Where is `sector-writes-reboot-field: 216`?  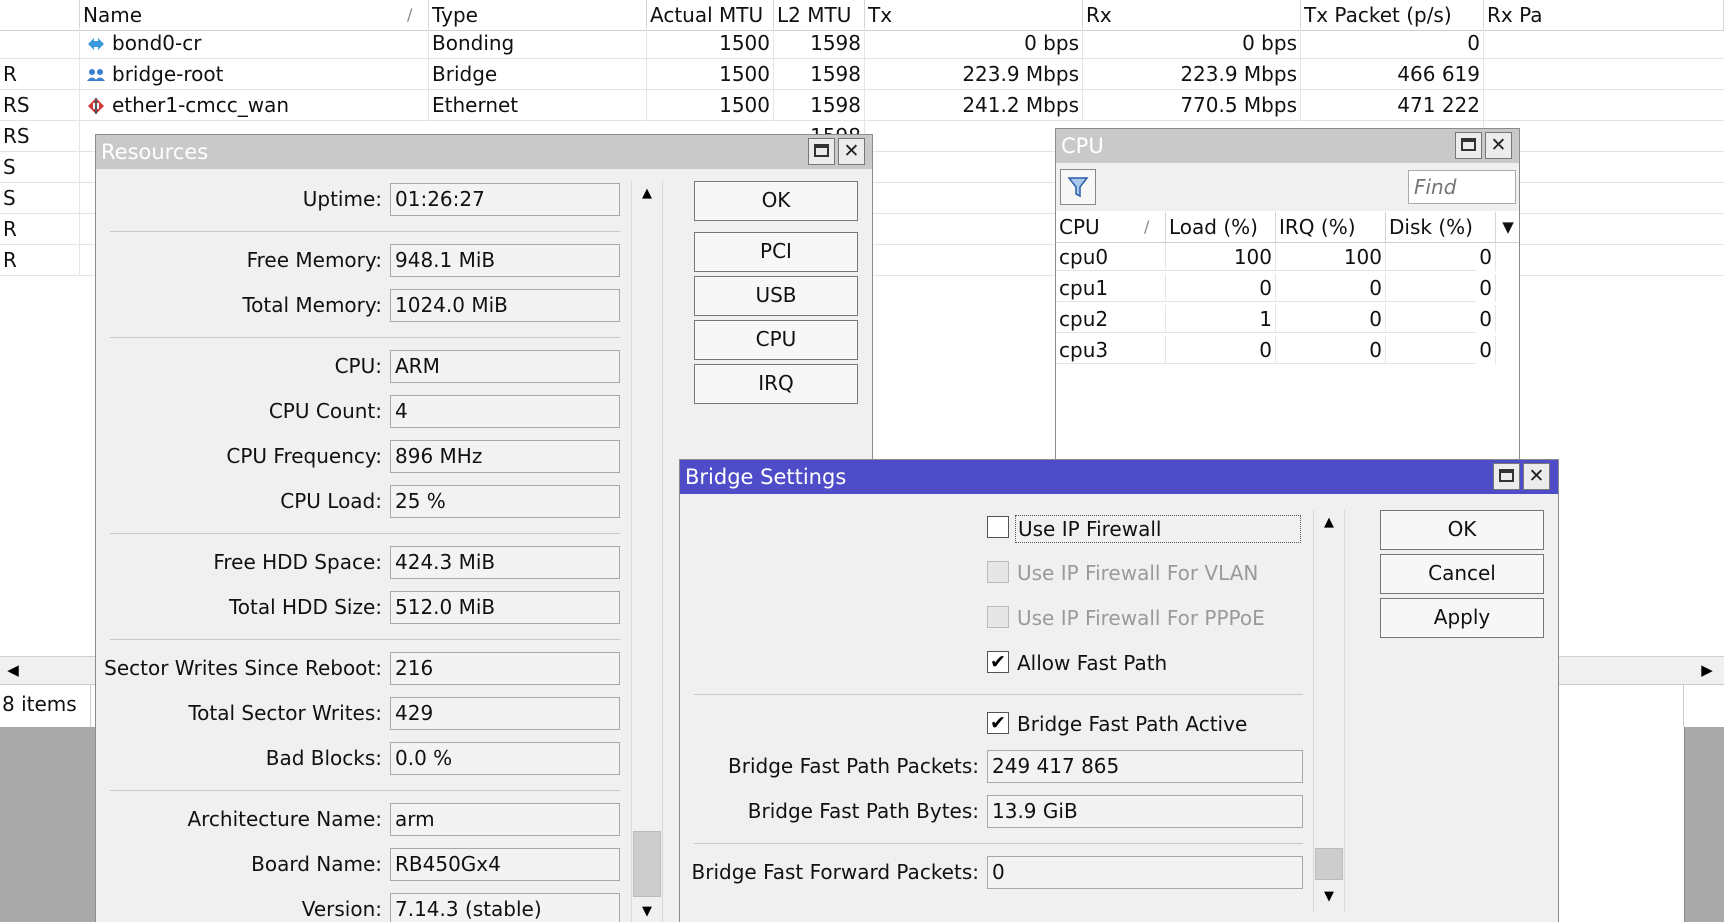 sector-writes-reboot-field: 216 is located at coordinates (505, 668).